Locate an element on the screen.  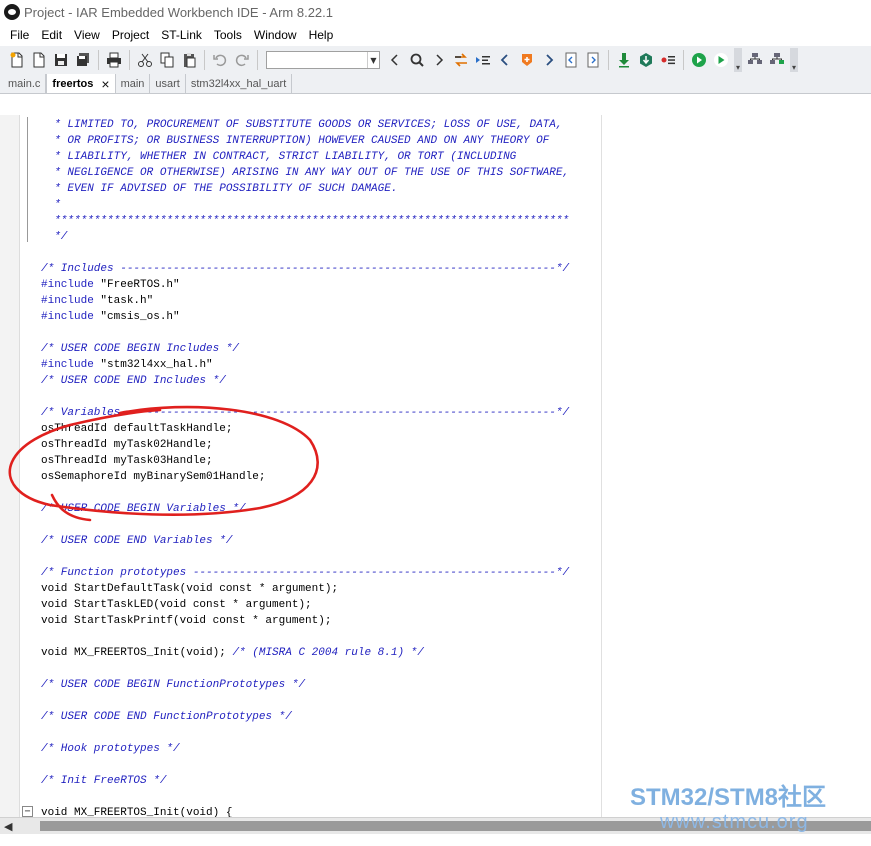
download-icon is located at coordinates (624, 60).